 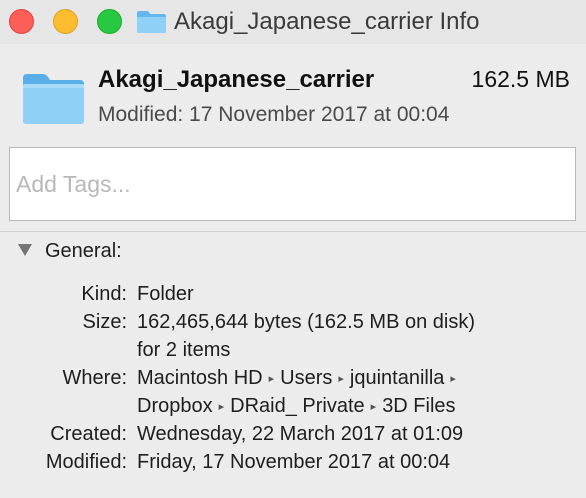 What do you see at coordinates (520, 79) in the screenshot?
I see `item-size: 162.5 MB` at bounding box center [520, 79].